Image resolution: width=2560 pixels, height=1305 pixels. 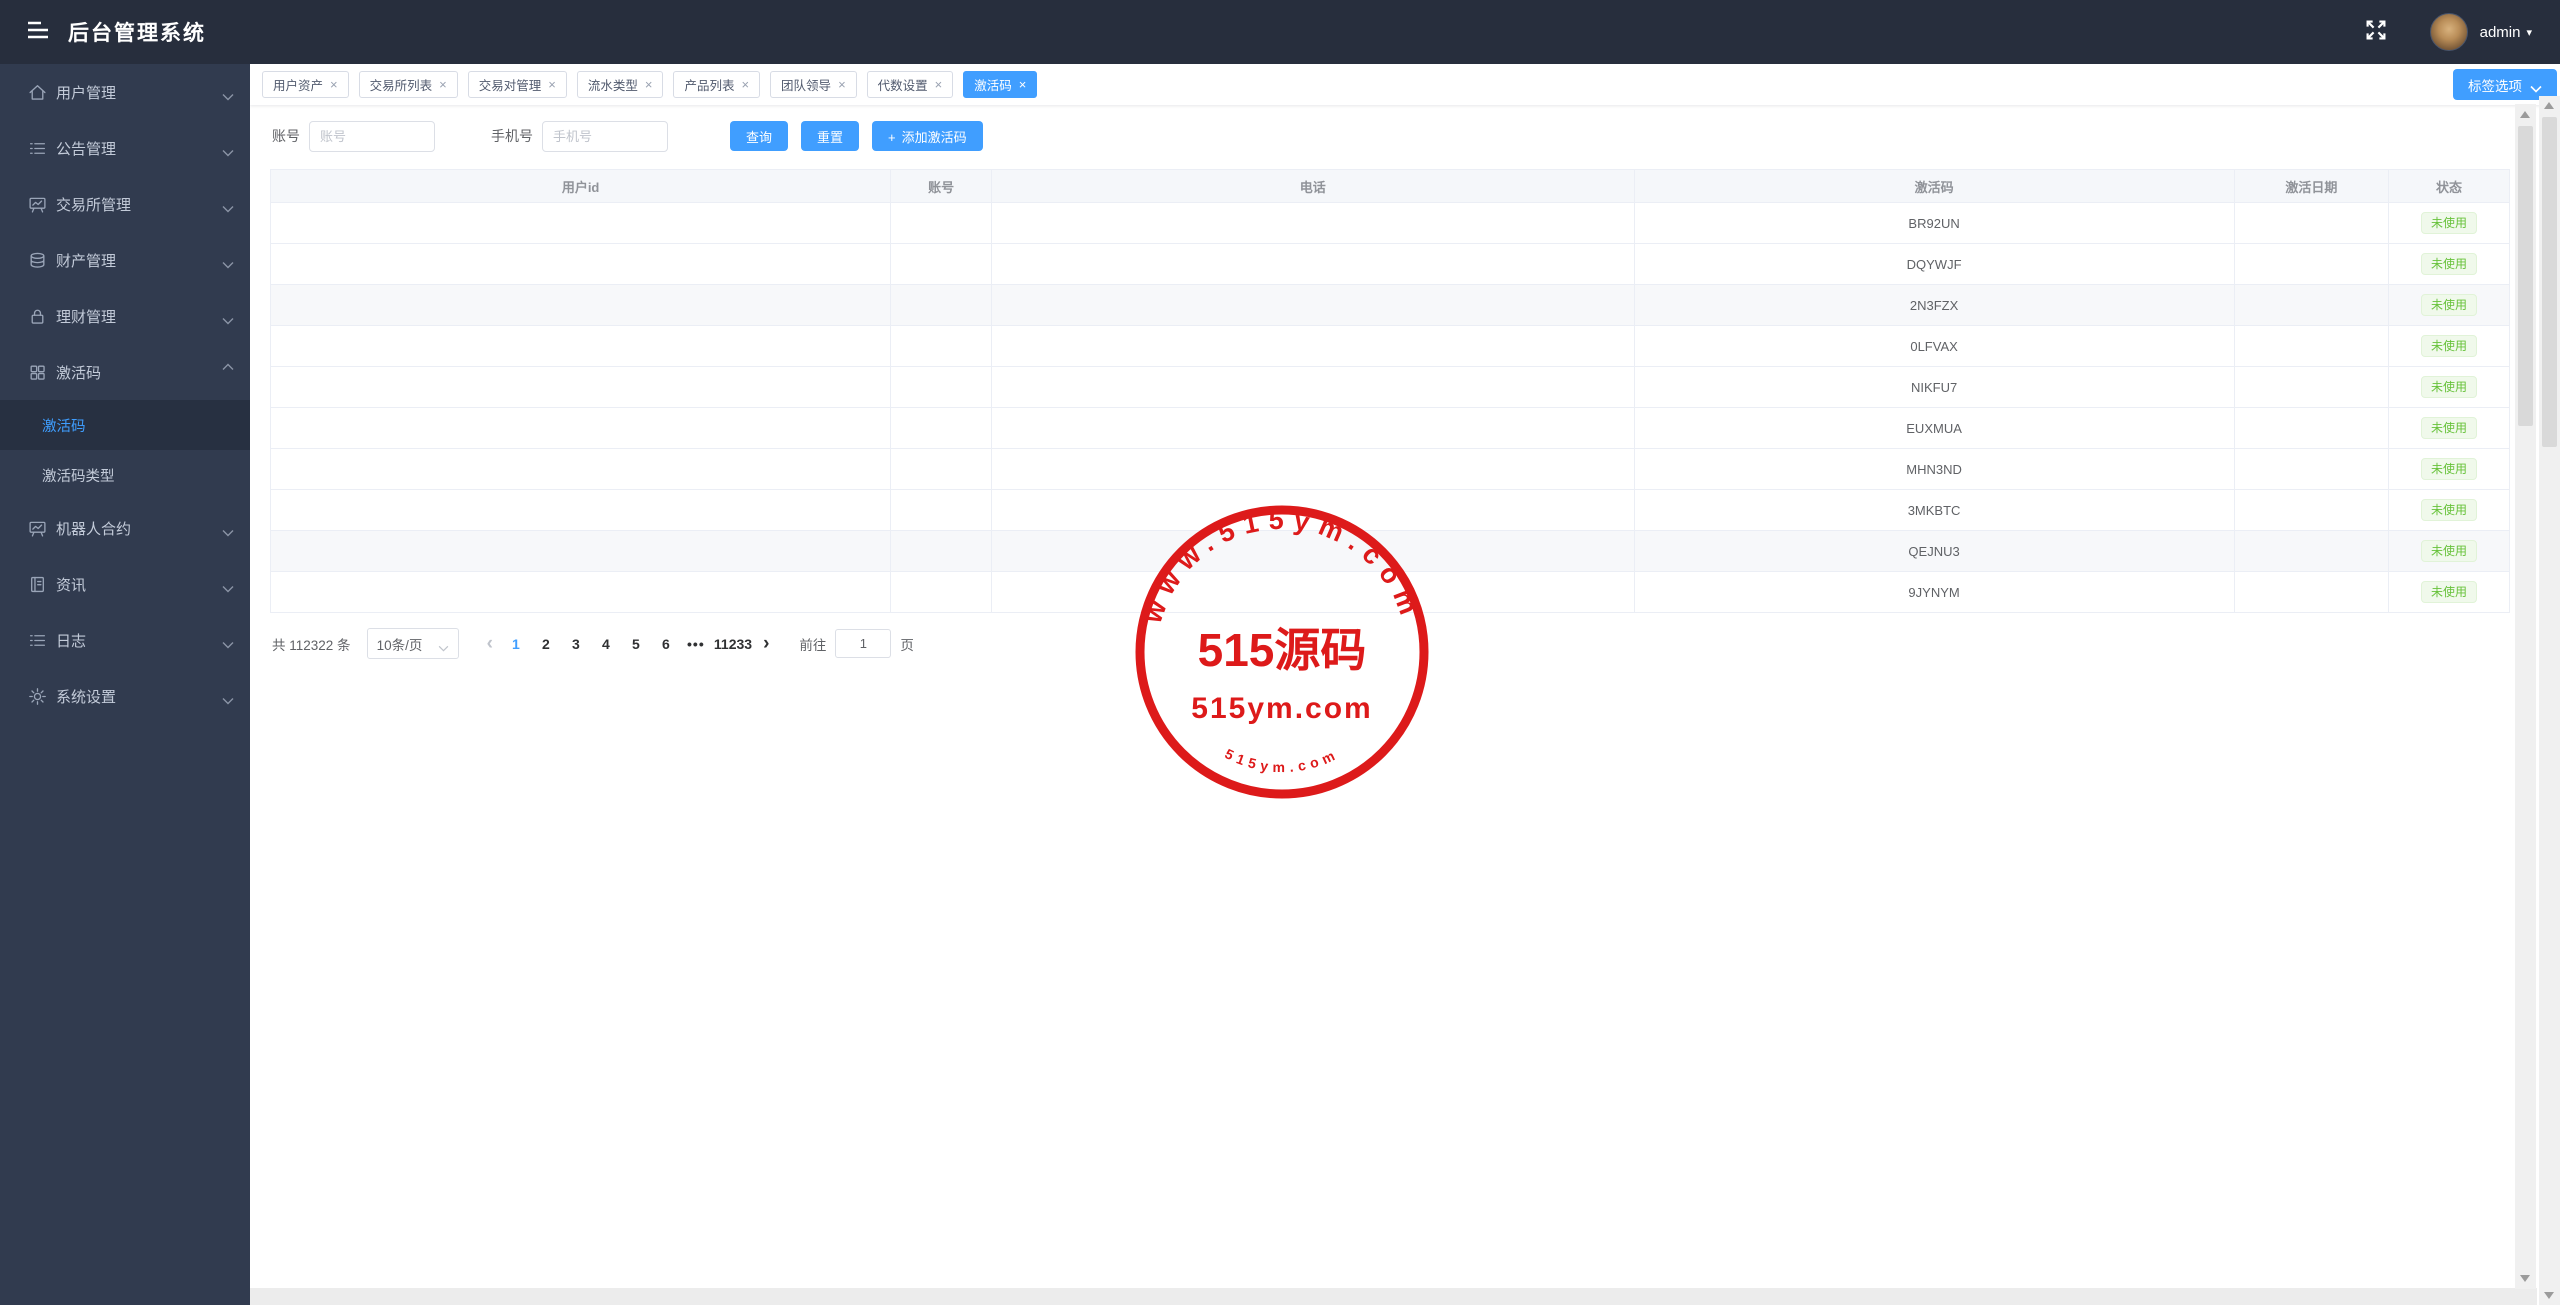 I want to click on avatar, so click(x=2448, y=32).